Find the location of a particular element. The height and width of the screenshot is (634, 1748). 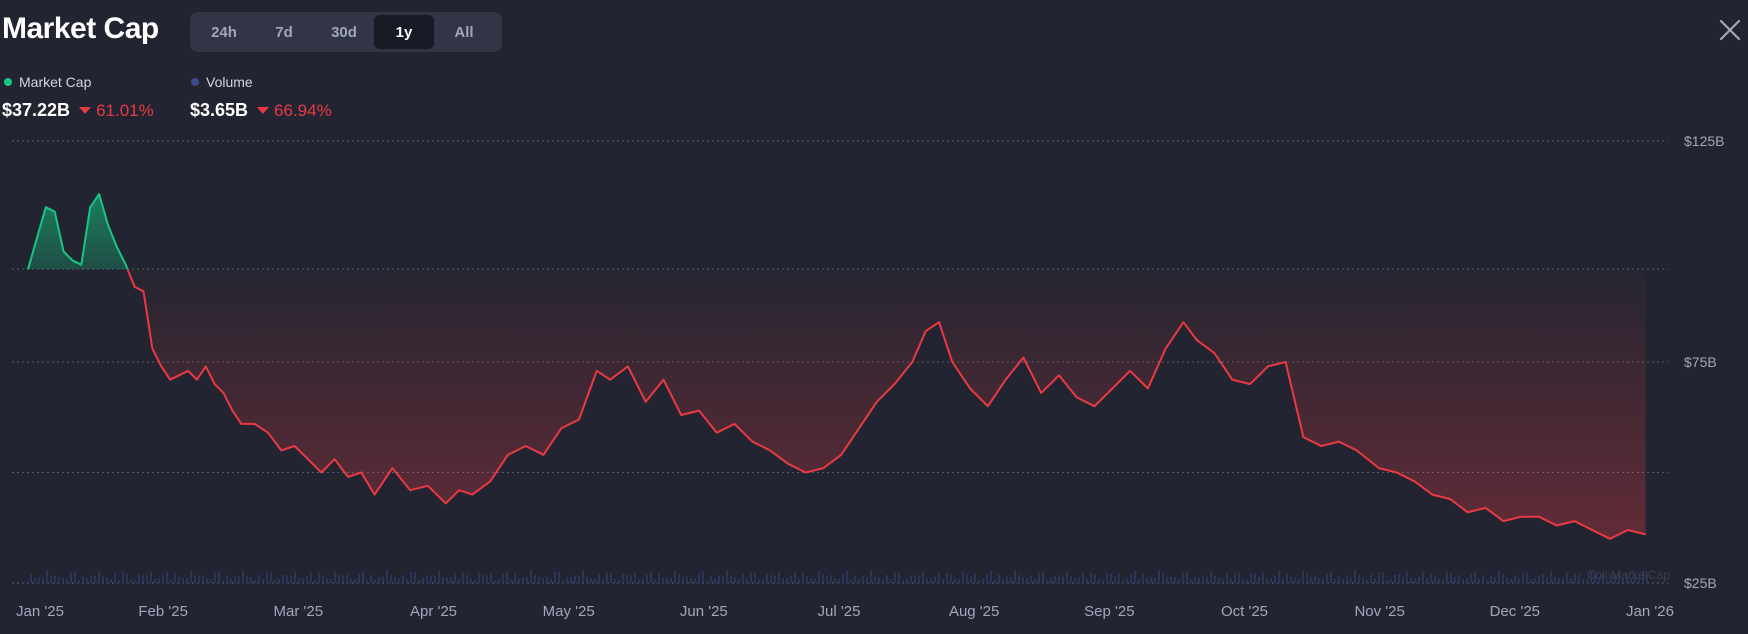

x-tick-label: Jan '25 is located at coordinates (40, 611).